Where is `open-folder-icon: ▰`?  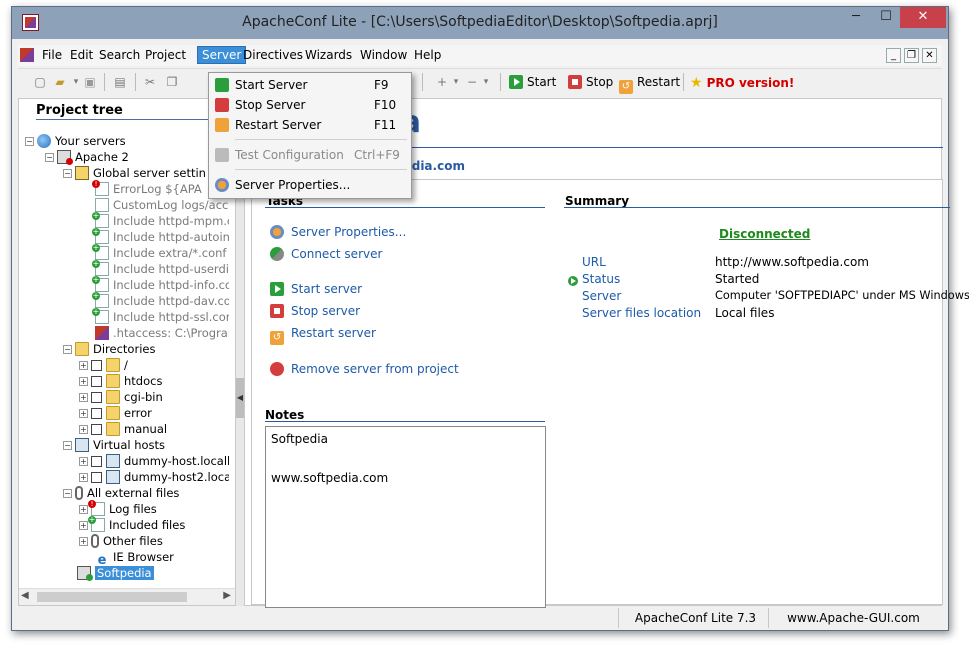
open-folder-icon: ▰ is located at coordinates (60, 82).